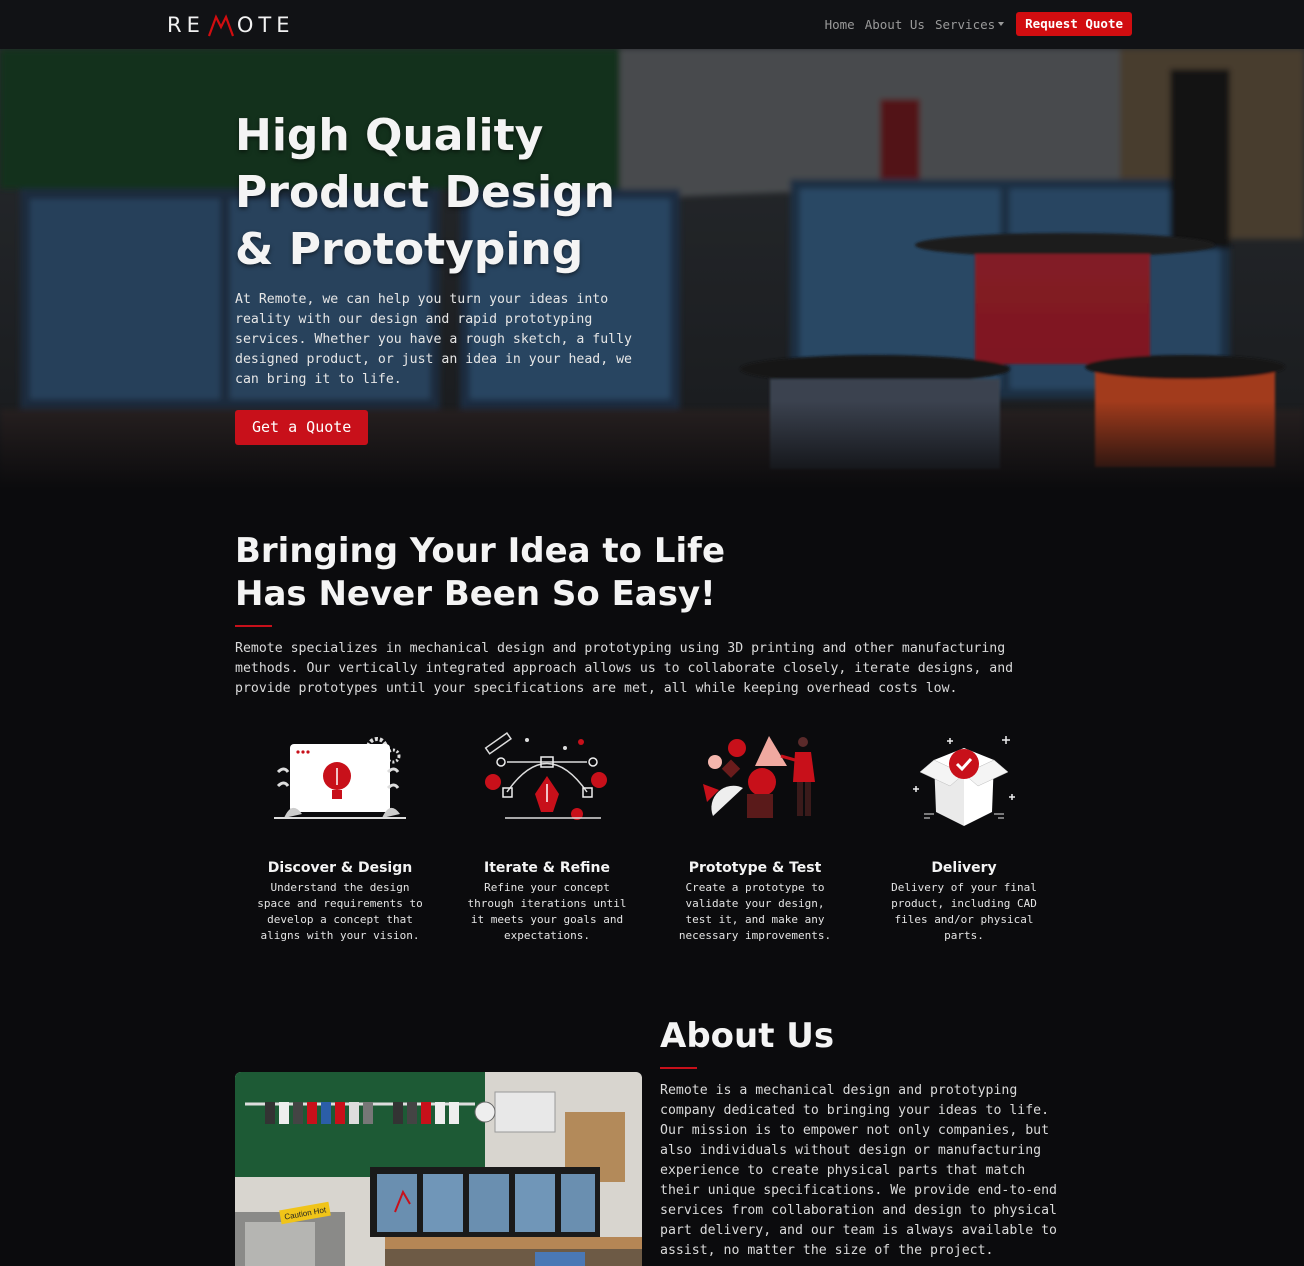 This screenshot has height=1266, width=1304. Describe the element at coordinates (253, 626) in the screenshot. I see `title-divider` at that location.